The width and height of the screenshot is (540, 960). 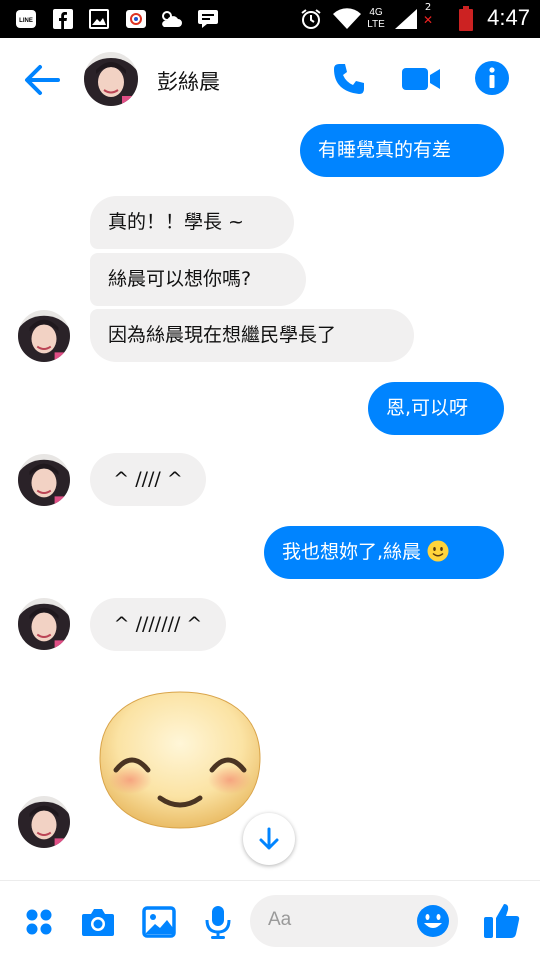 What do you see at coordinates (354, 921) in the screenshot?
I see `message-input: Aa` at bounding box center [354, 921].